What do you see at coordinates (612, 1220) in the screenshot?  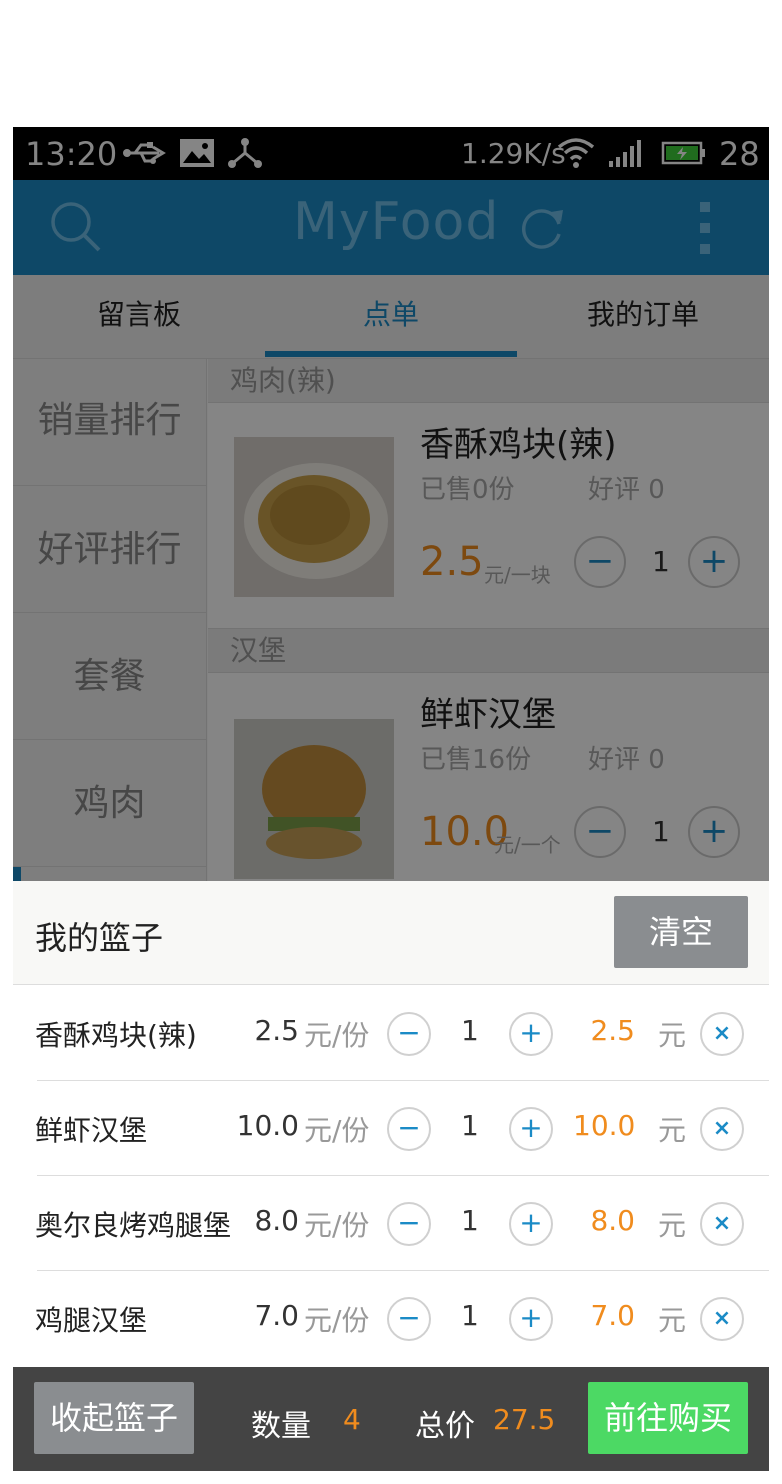 I see `basket-item-subtotal: 8.0` at bounding box center [612, 1220].